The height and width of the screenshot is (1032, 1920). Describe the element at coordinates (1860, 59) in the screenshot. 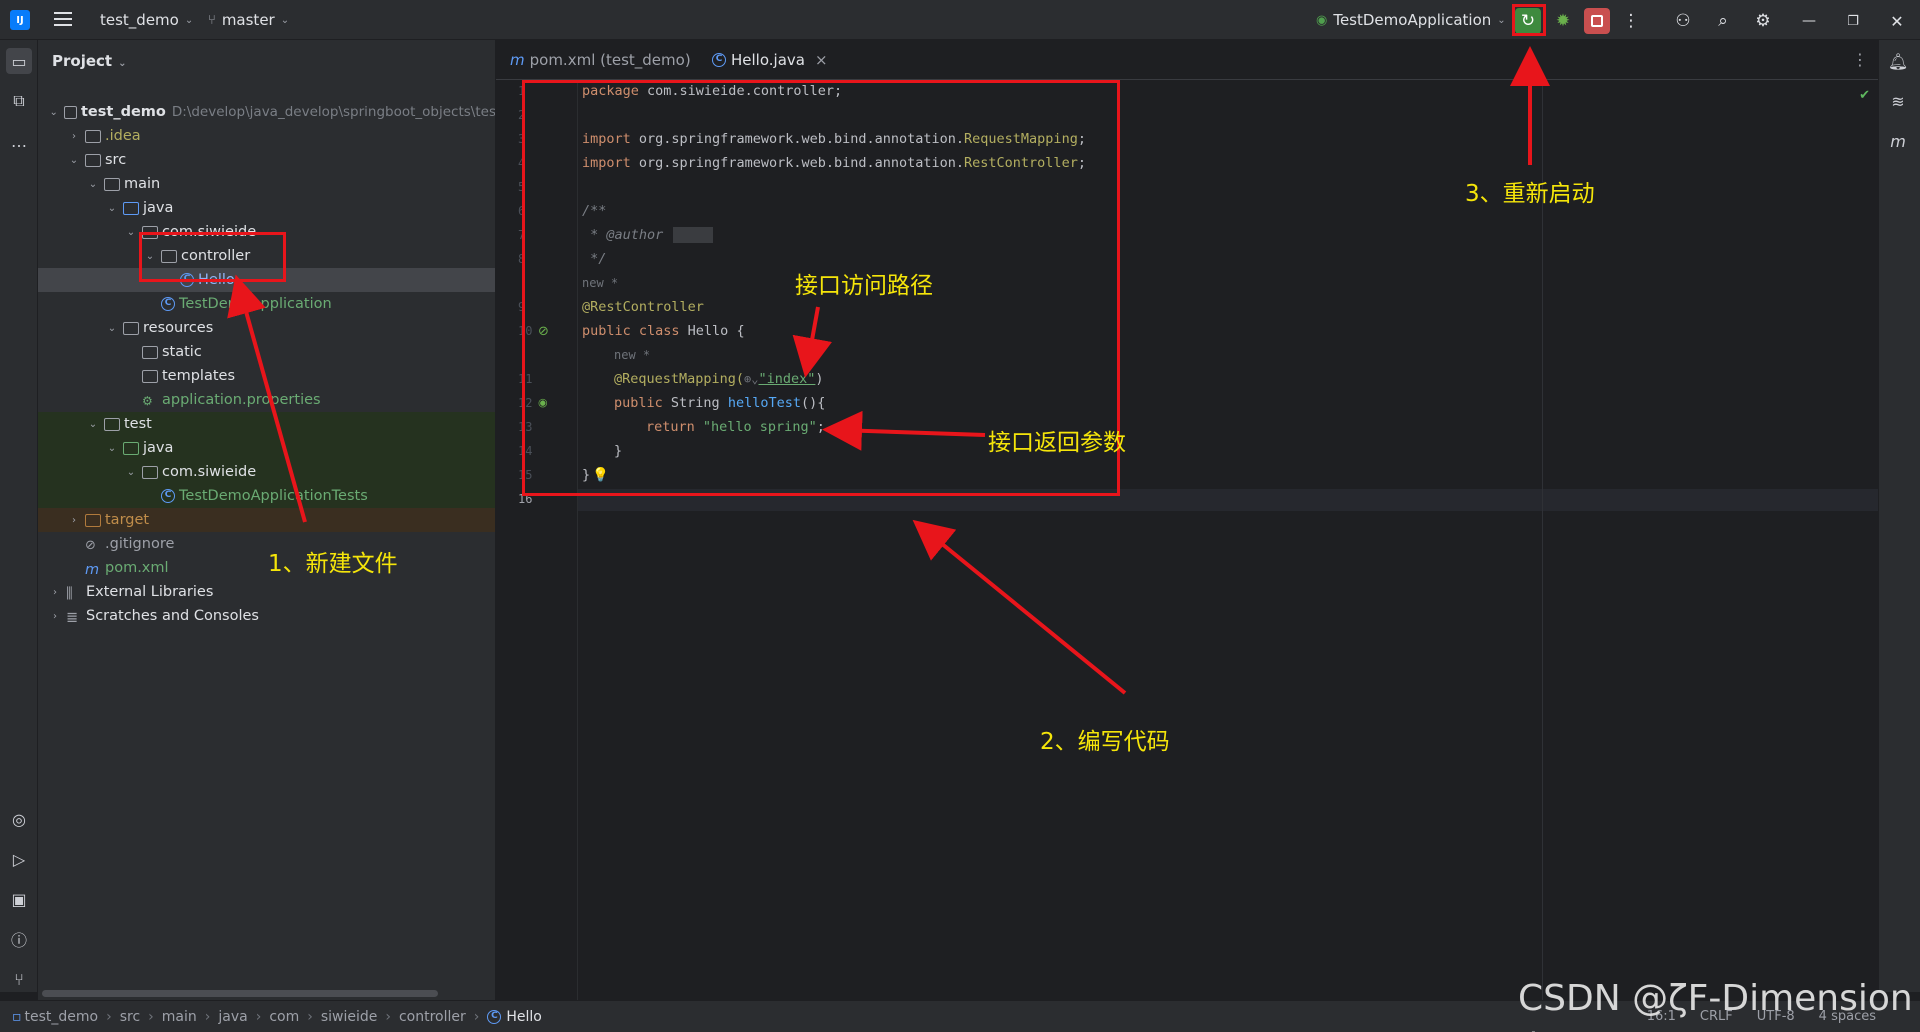

I see `tab-options-icon: ⋮` at that location.